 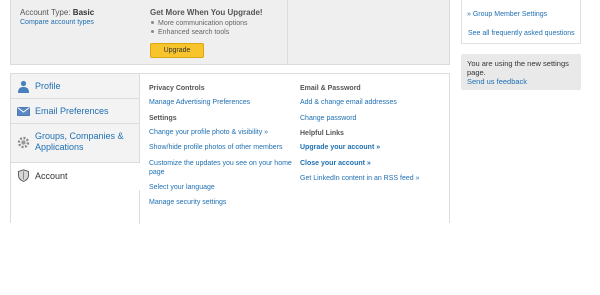 I want to click on rss-feed-link: Get LinkedIn content in an RSS feed », so click(x=372, y=178).